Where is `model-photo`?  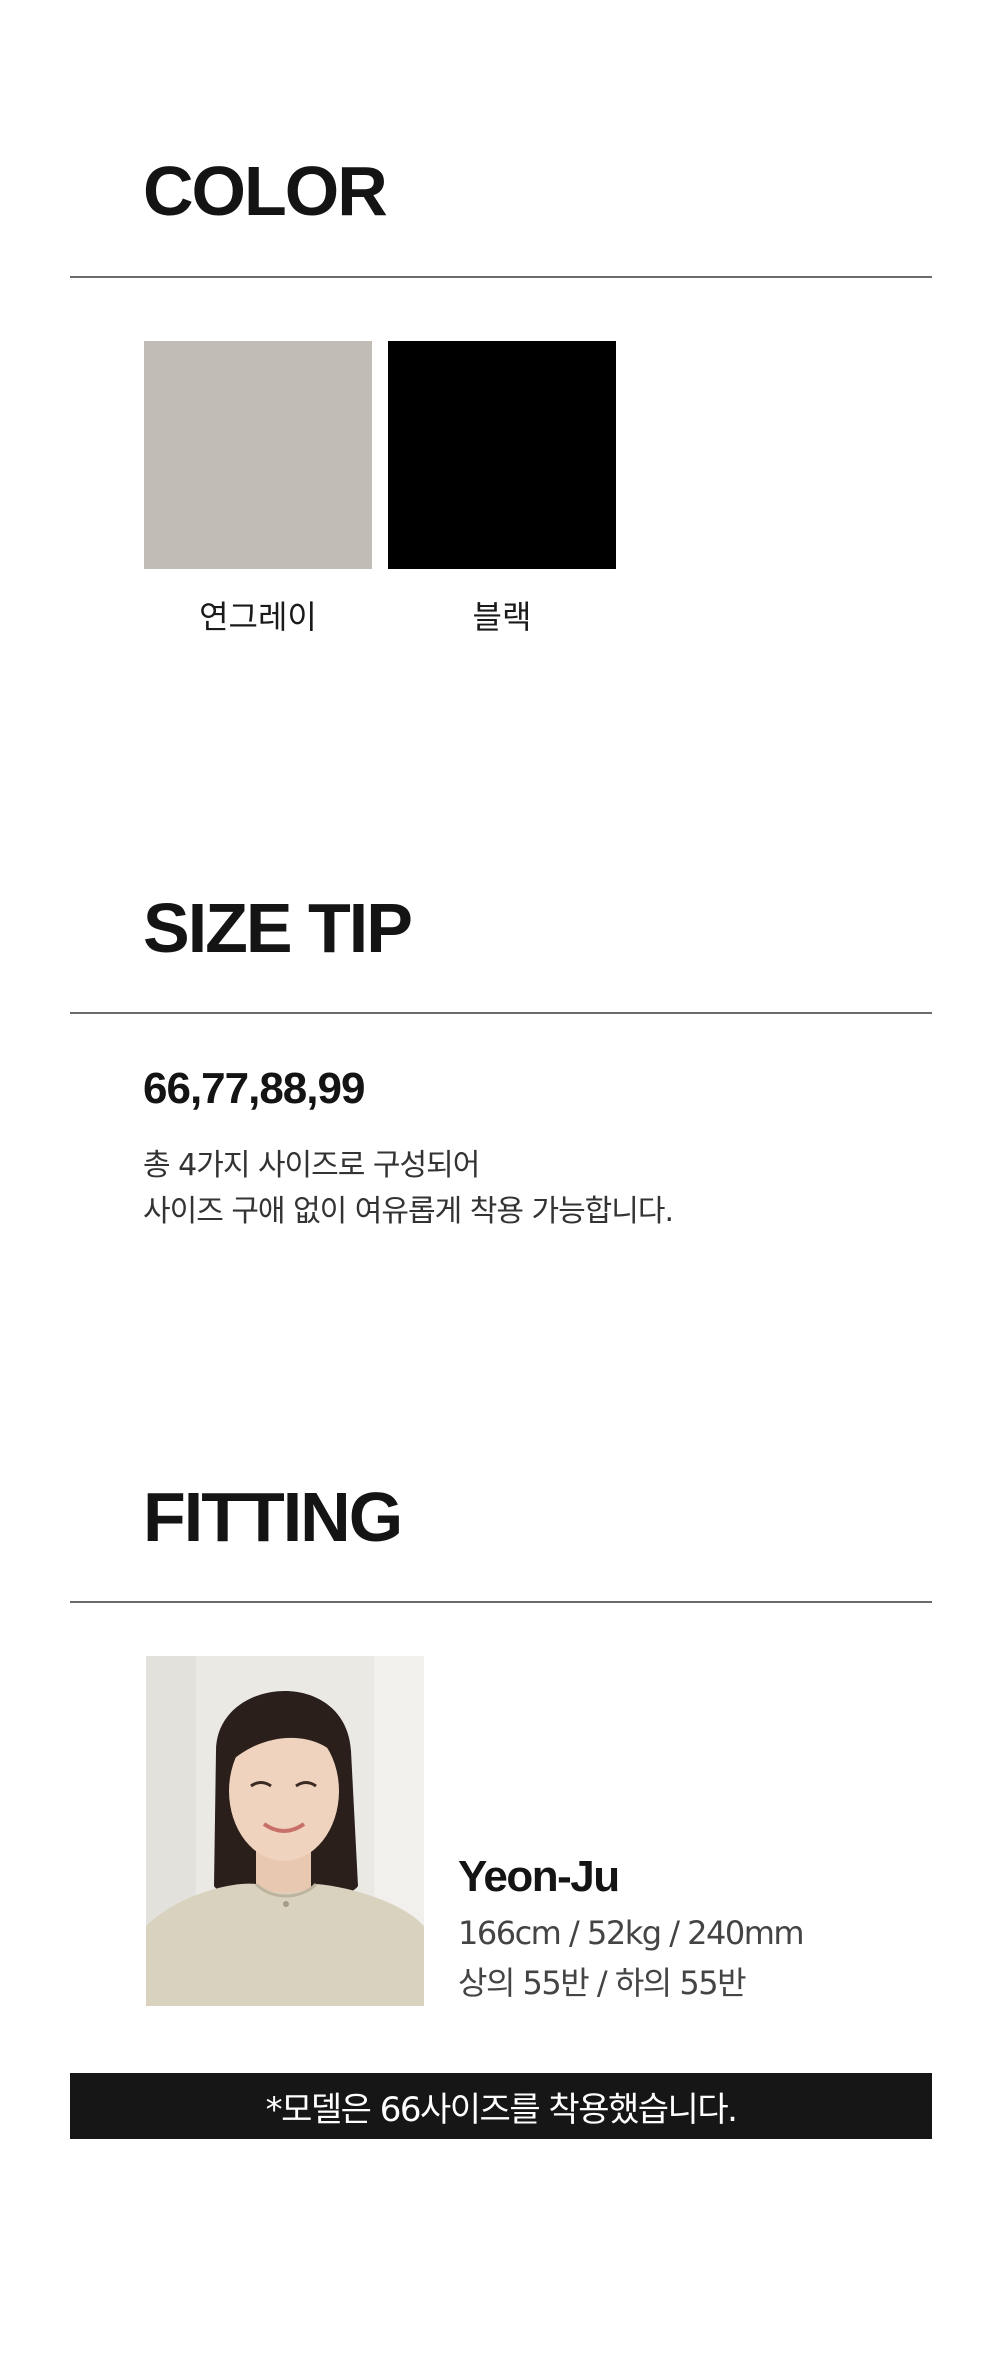
model-photo is located at coordinates (285, 1831).